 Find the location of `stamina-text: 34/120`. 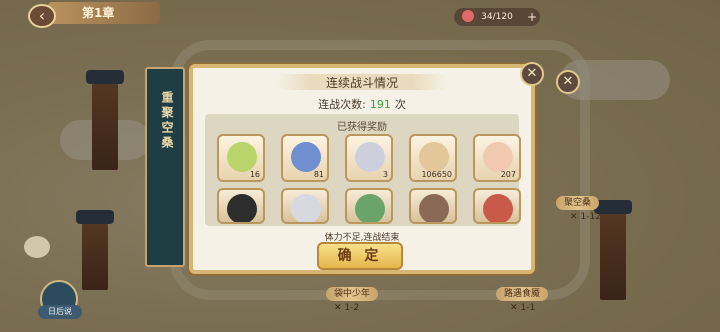

stamina-text: 34/120 is located at coordinates (497, 17).